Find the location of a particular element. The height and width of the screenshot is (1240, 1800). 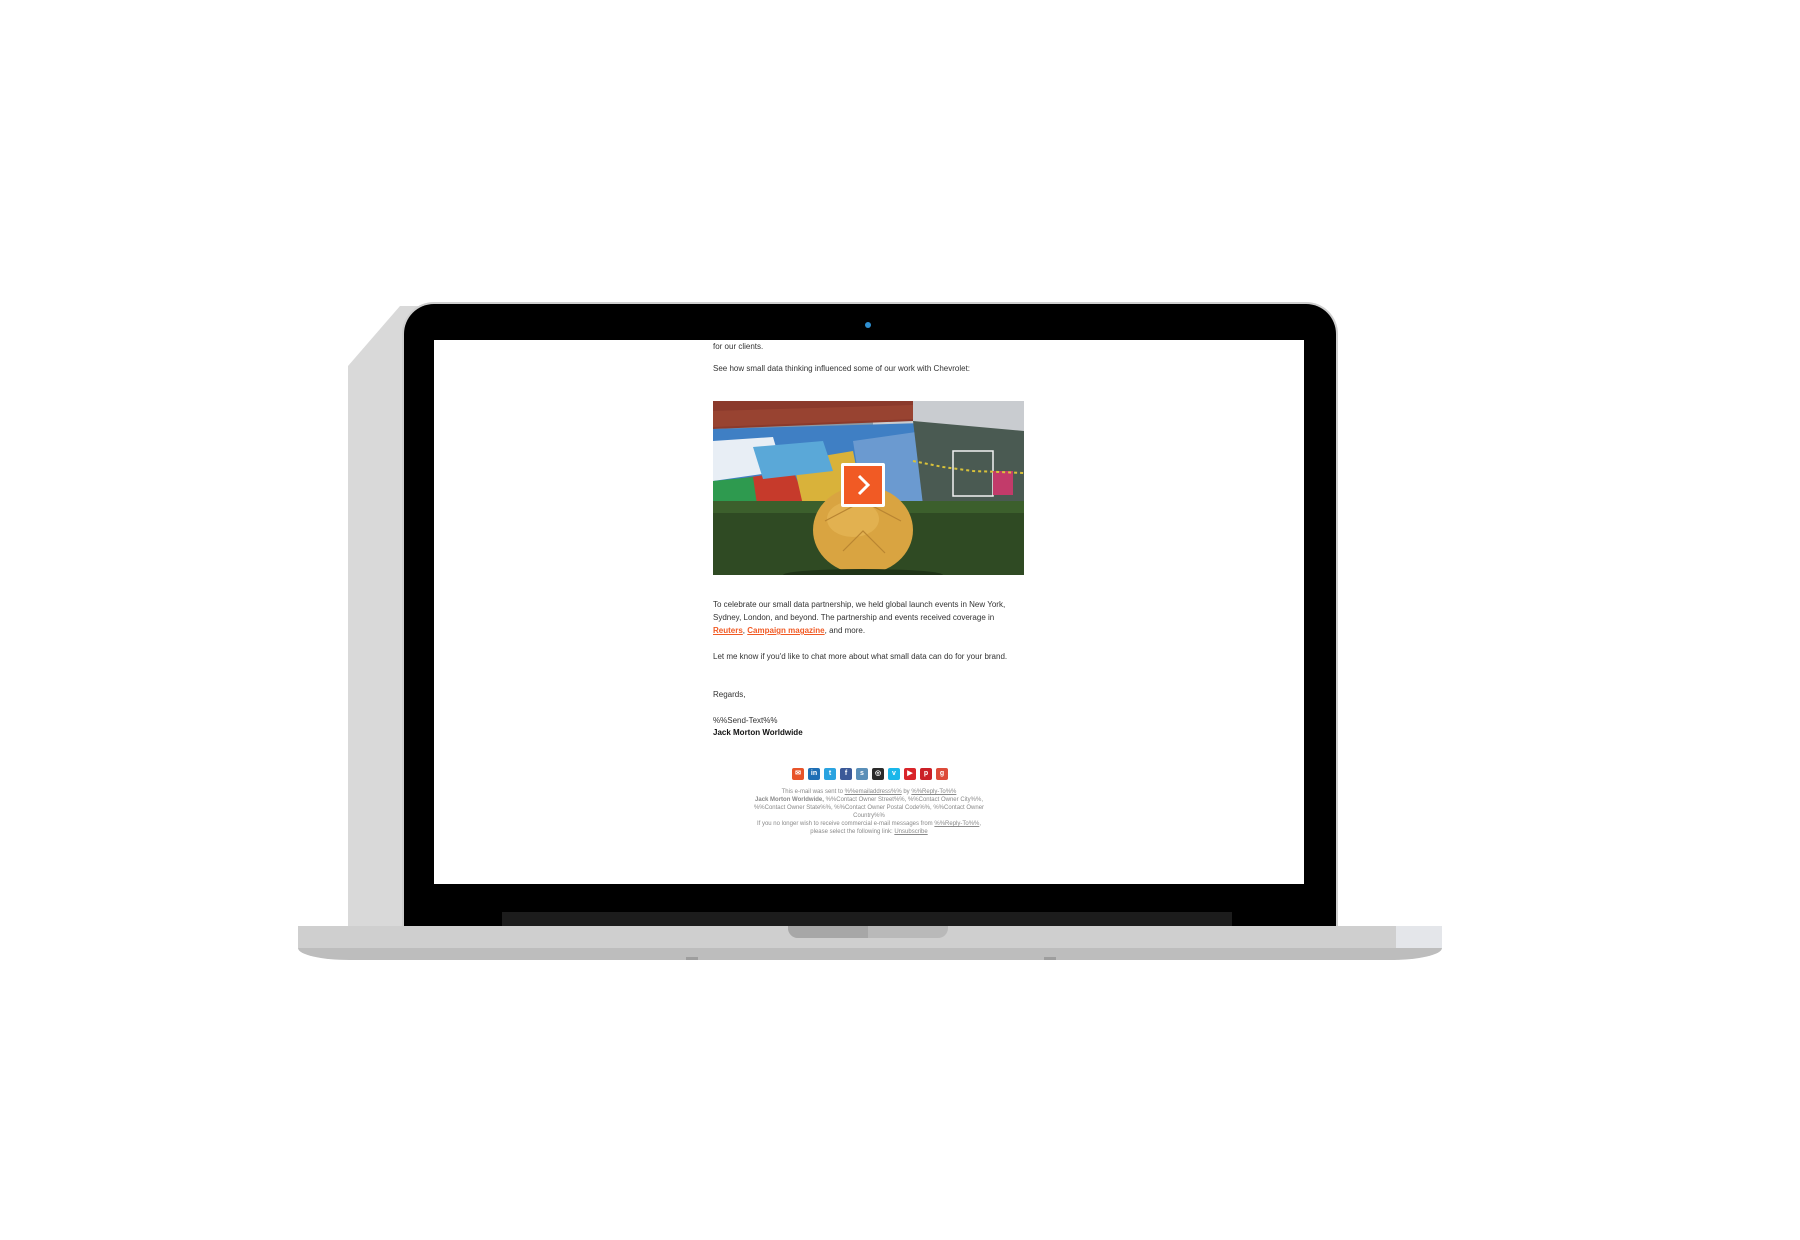

facebook-icon: f is located at coordinates (846, 774).